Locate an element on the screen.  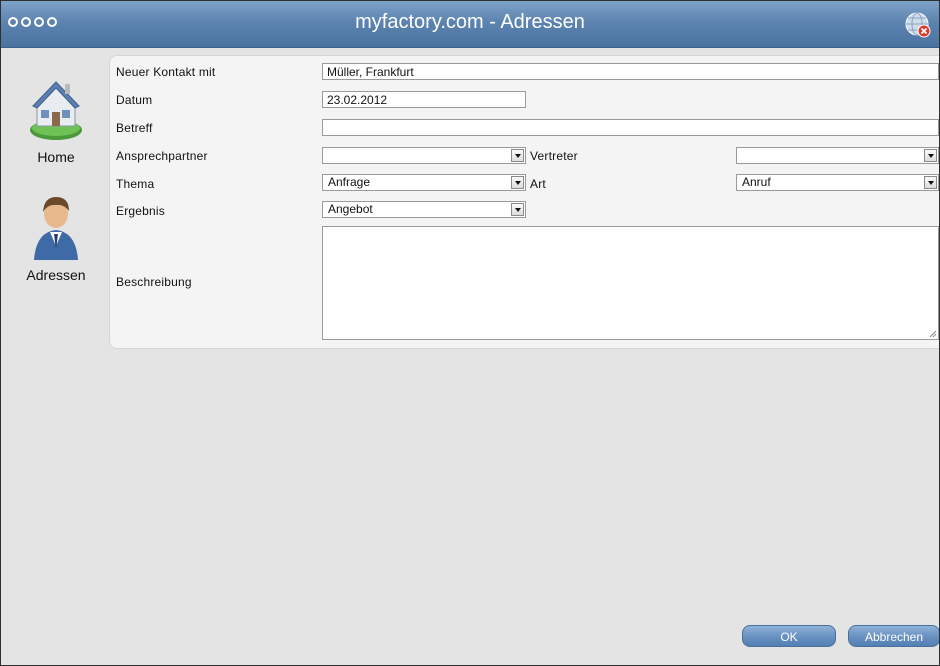
datum-field: 23.02.2012 is located at coordinates (424, 99).